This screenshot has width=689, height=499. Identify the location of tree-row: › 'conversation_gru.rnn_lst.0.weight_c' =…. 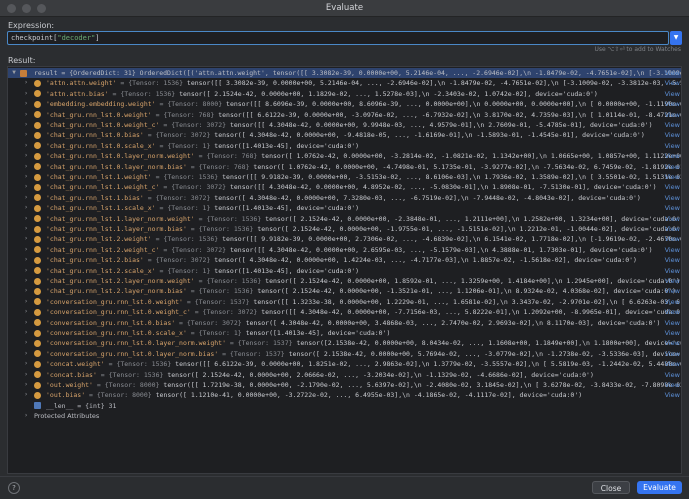
(344, 312).